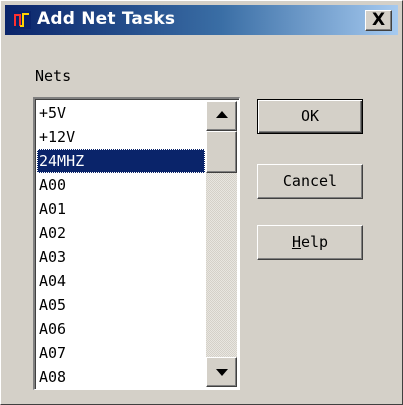 Image resolution: width=403 pixels, height=405 pixels. What do you see at coordinates (121, 209) in the screenshot?
I see `net-list-item: A01` at bounding box center [121, 209].